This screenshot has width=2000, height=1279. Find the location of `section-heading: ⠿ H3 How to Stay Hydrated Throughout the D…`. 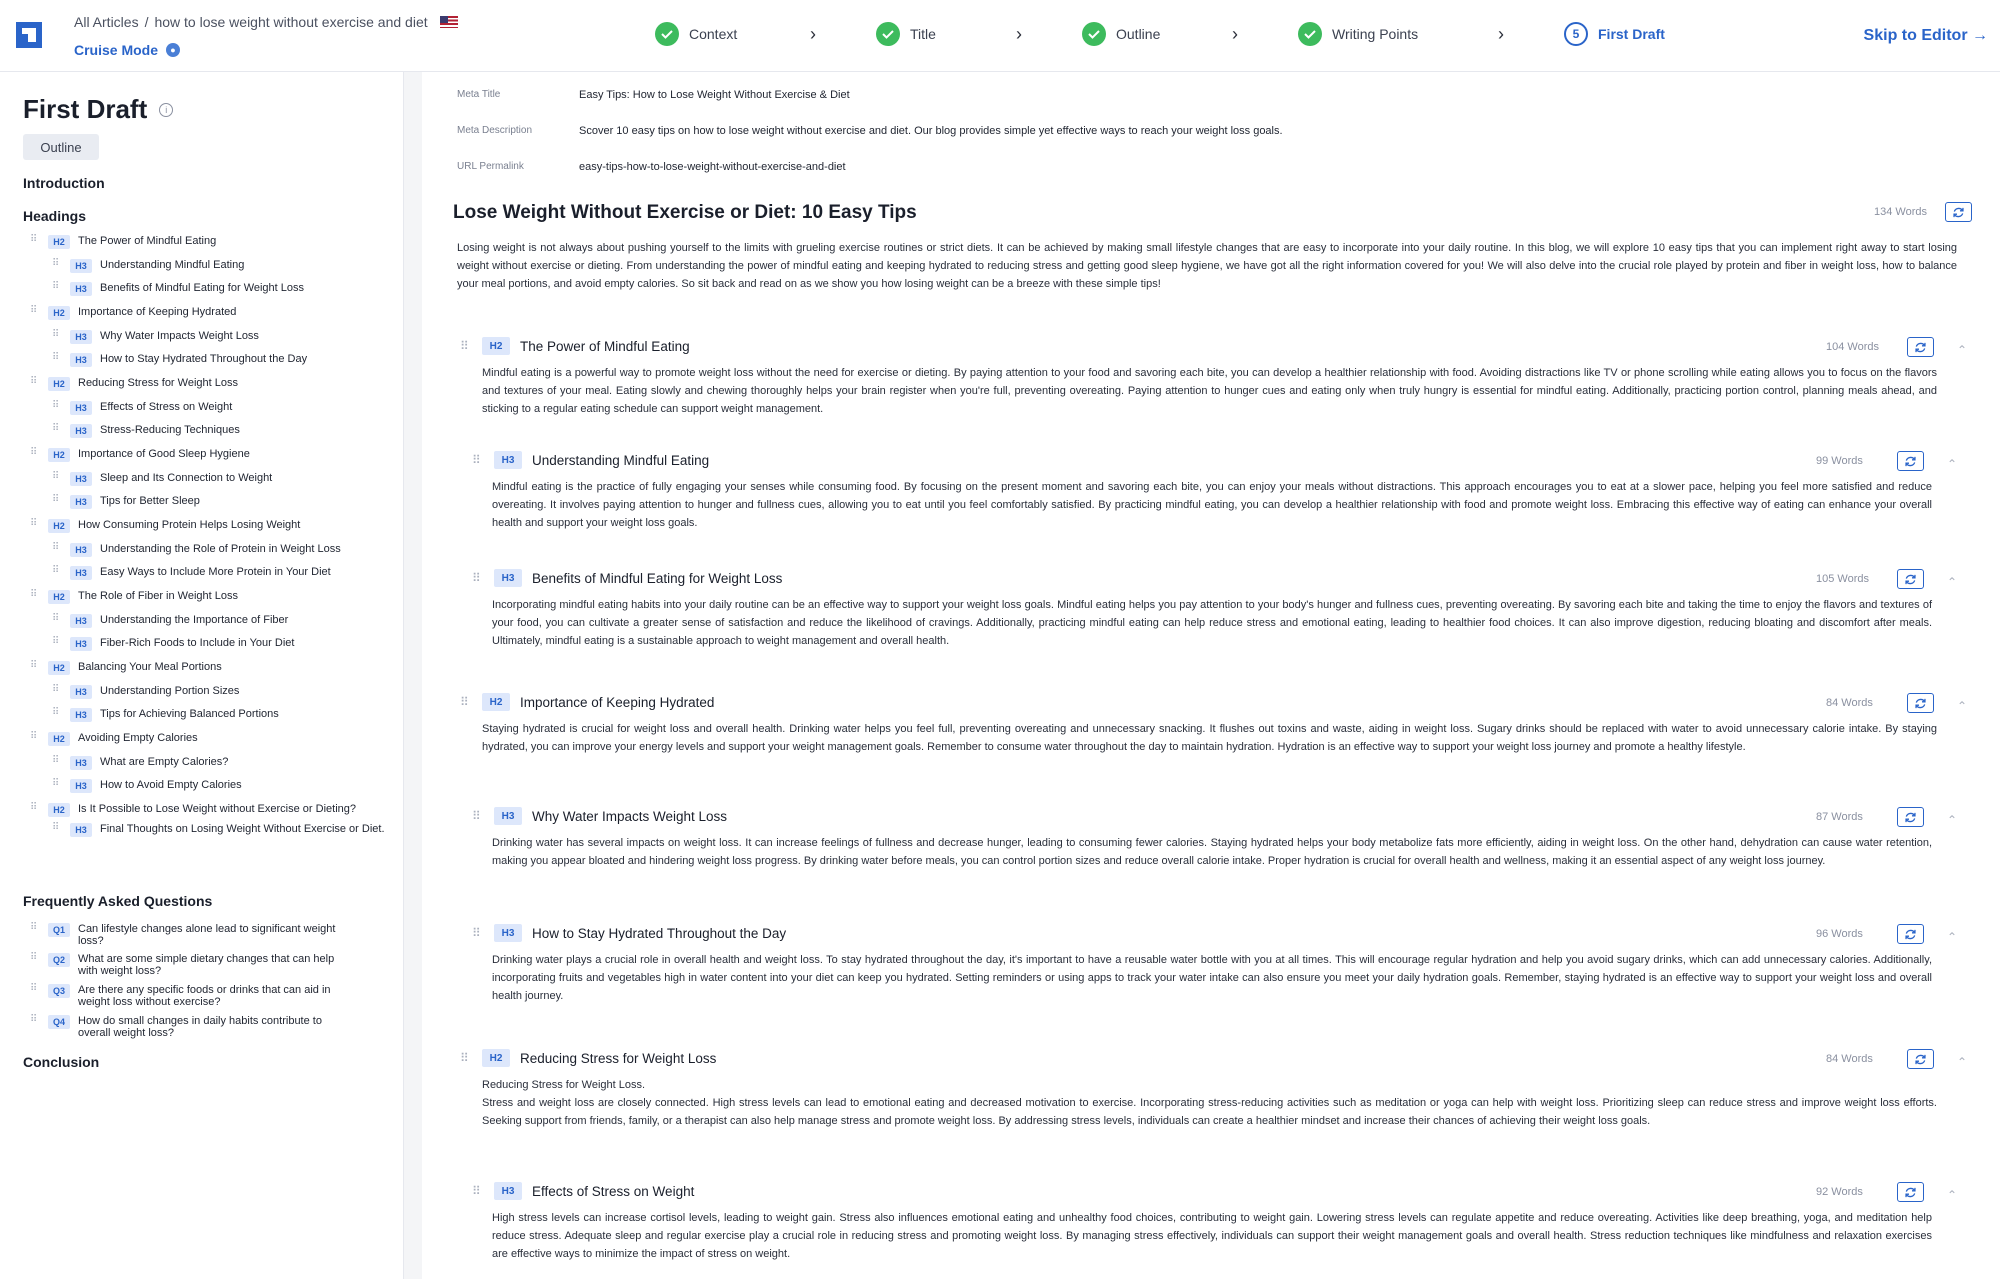

section-heading: ⠿ H3 How to Stay Hydrated Throughout the D… is located at coordinates (629, 933).